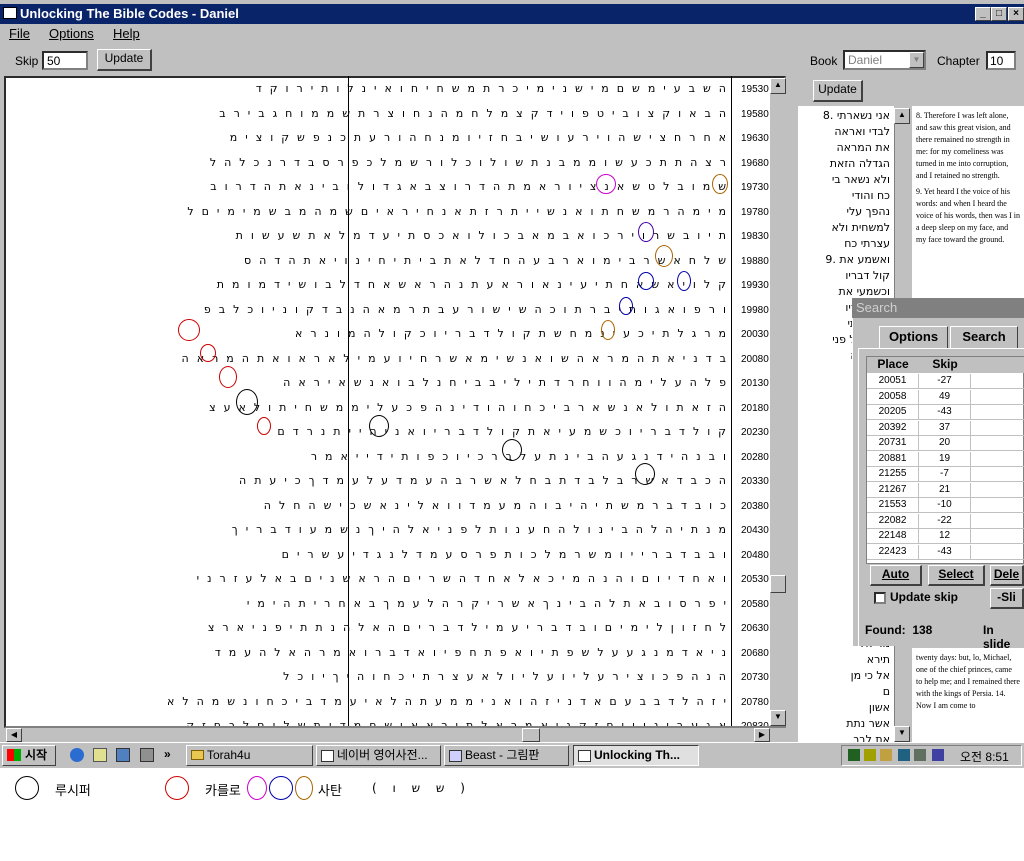 Image resolution: width=1024 pixels, height=861 pixels. I want to click on taskbar-item-torah4u: Torah4u, so click(249, 755).